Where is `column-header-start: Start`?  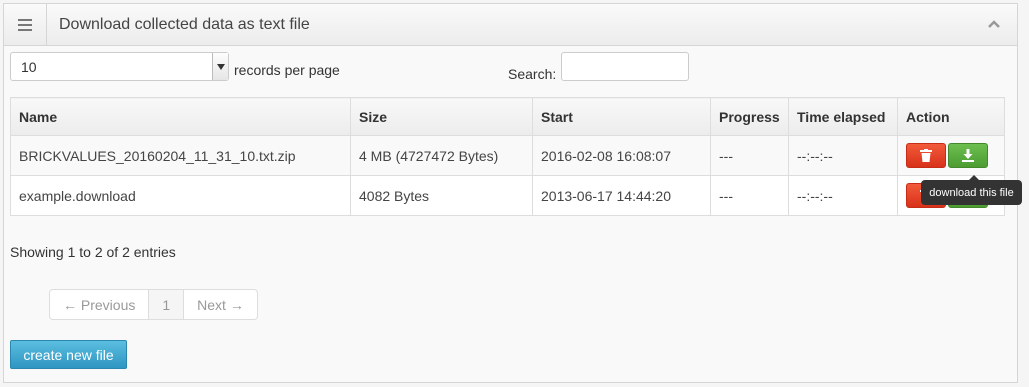 column-header-start: Start is located at coordinates (621, 116).